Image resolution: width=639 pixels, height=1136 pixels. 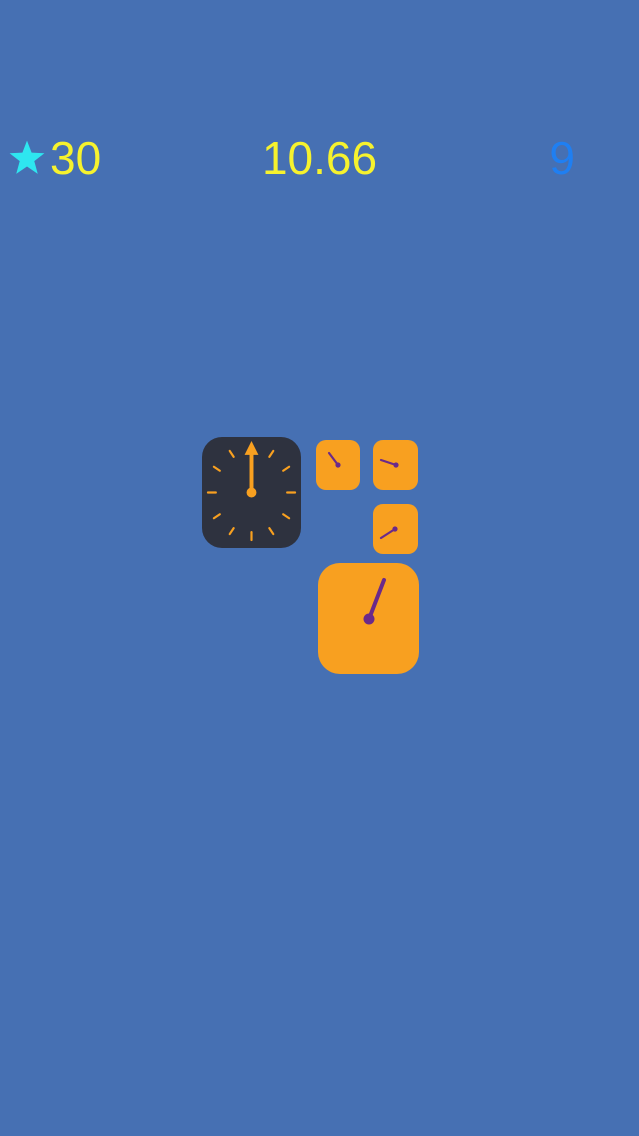 I want to click on clock-hand, so click(x=251, y=469).